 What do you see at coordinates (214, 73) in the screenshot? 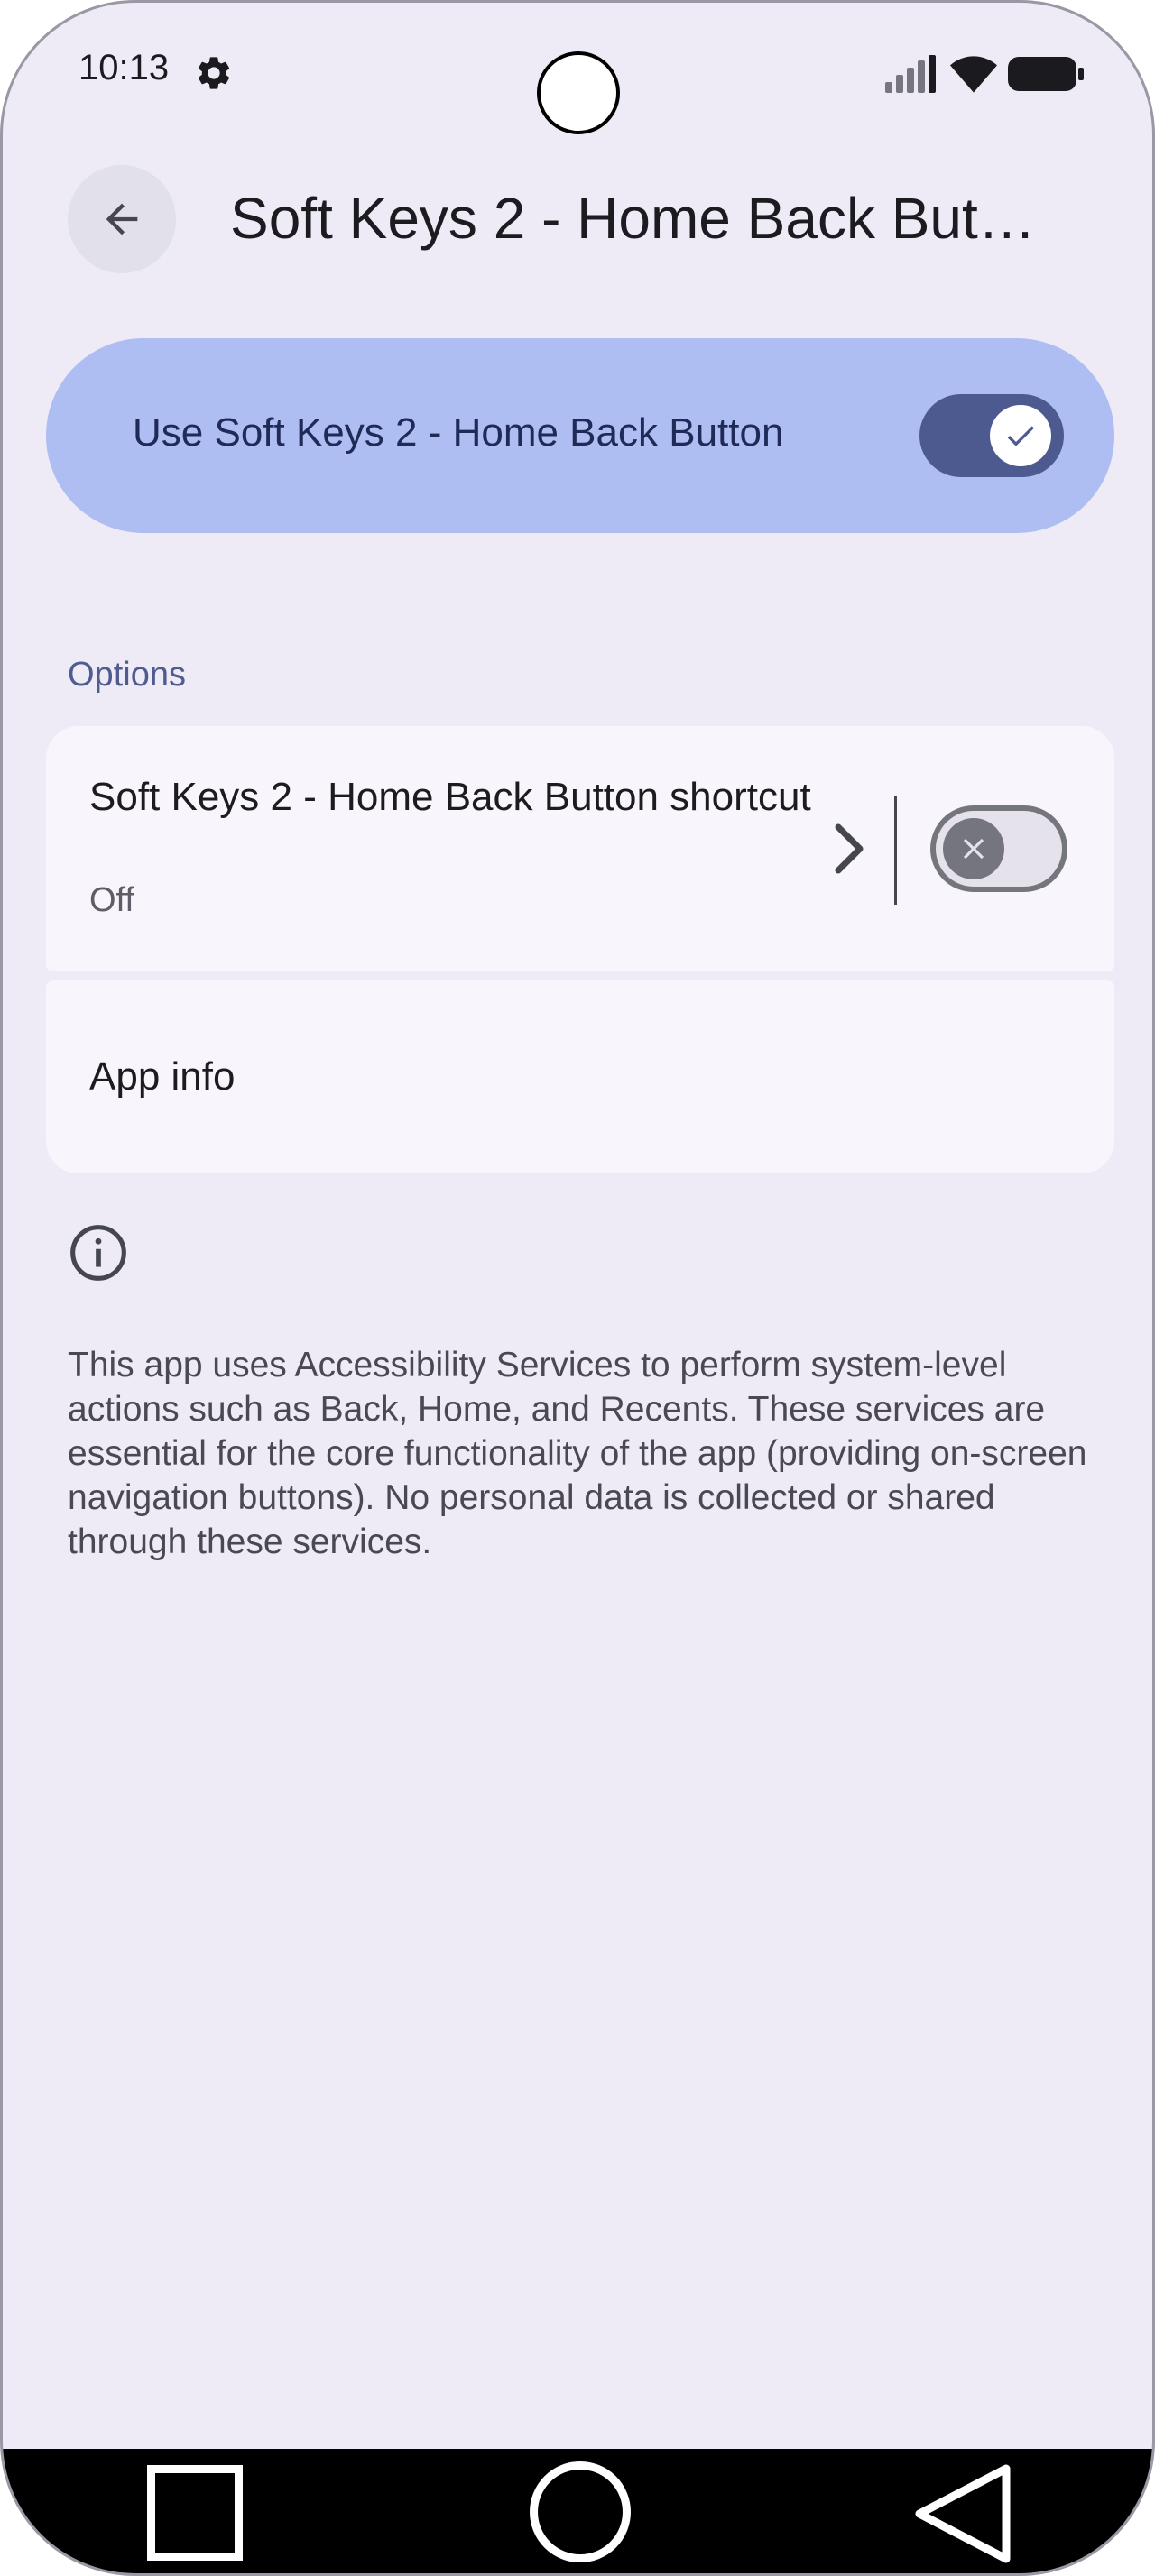
I see `gear-icon` at bounding box center [214, 73].